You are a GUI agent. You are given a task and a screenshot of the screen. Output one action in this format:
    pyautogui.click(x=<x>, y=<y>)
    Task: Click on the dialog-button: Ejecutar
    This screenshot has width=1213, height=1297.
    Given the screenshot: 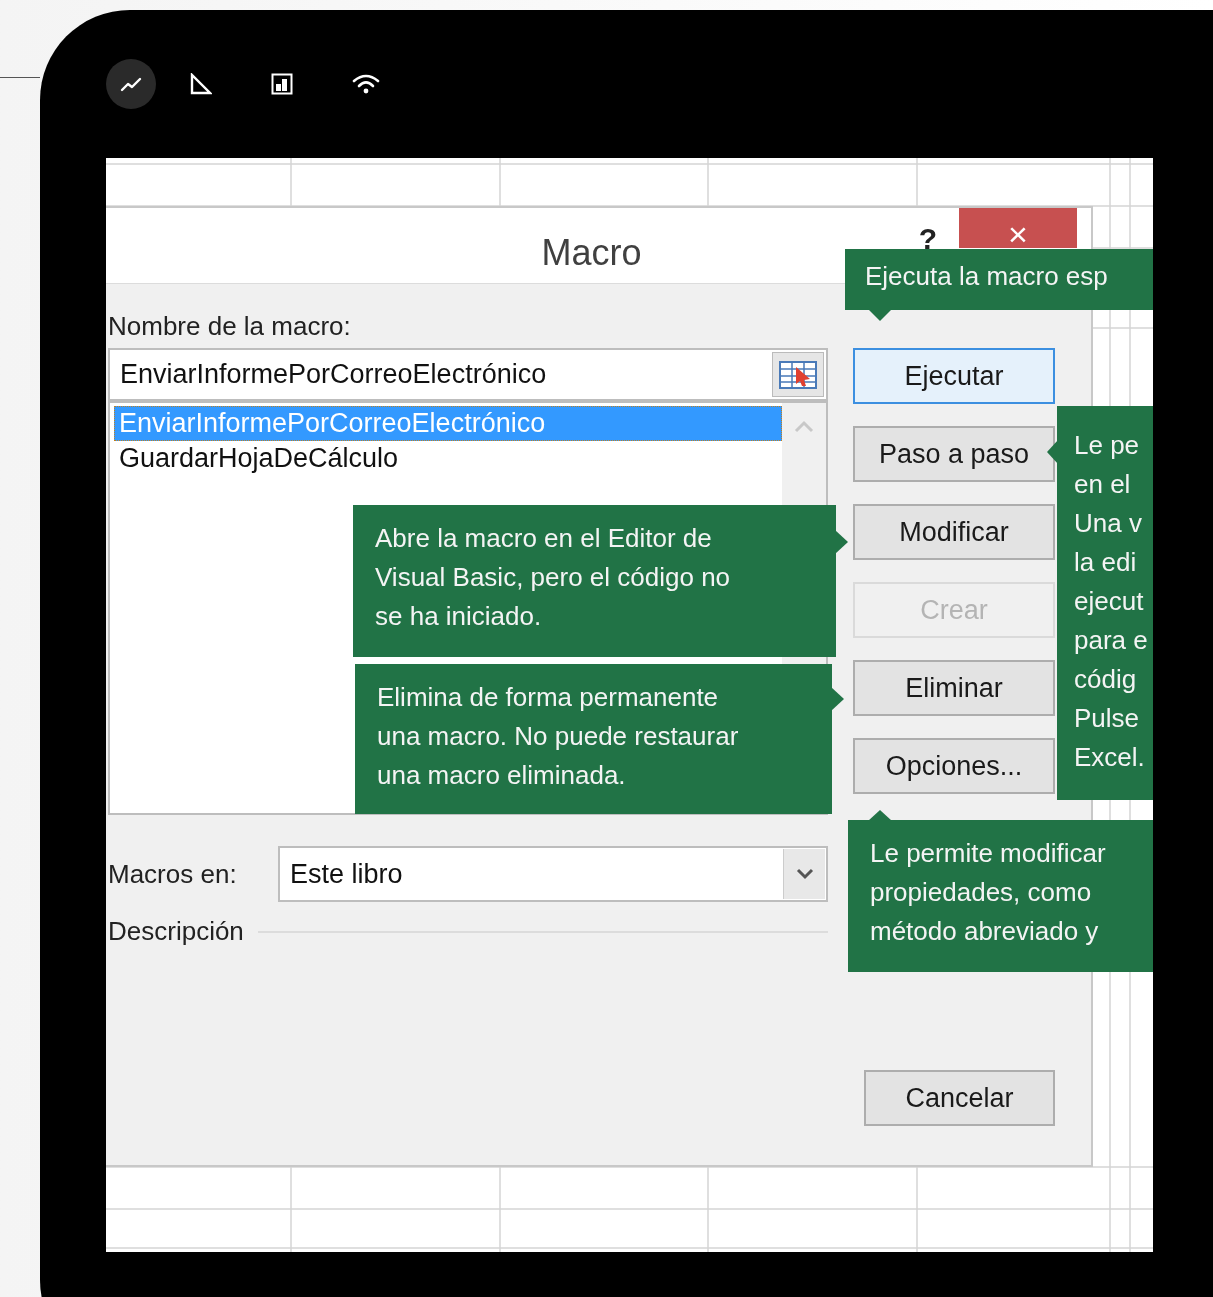 What is the action you would take?
    pyautogui.click(x=954, y=376)
    